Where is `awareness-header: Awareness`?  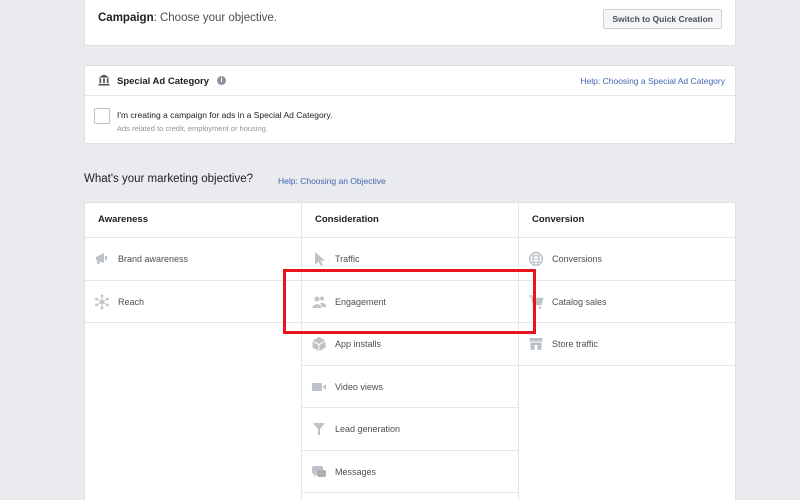
awareness-header: Awareness is located at coordinates (193, 220).